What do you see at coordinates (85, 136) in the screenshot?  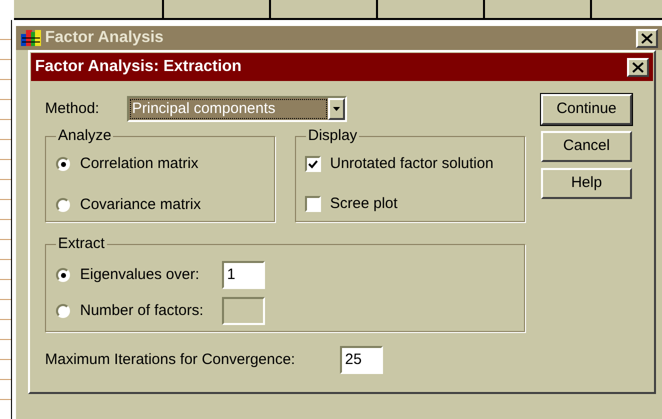 I see `group-title: Analyze` at bounding box center [85, 136].